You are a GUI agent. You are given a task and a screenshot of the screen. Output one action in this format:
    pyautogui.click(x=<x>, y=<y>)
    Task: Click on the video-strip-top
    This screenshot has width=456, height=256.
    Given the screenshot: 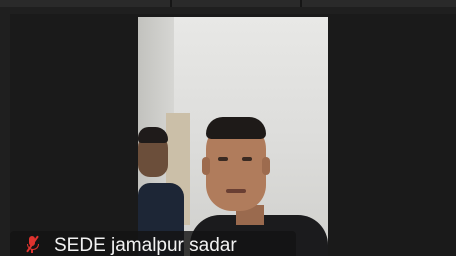 What is the action you would take?
    pyautogui.click(x=228, y=3)
    